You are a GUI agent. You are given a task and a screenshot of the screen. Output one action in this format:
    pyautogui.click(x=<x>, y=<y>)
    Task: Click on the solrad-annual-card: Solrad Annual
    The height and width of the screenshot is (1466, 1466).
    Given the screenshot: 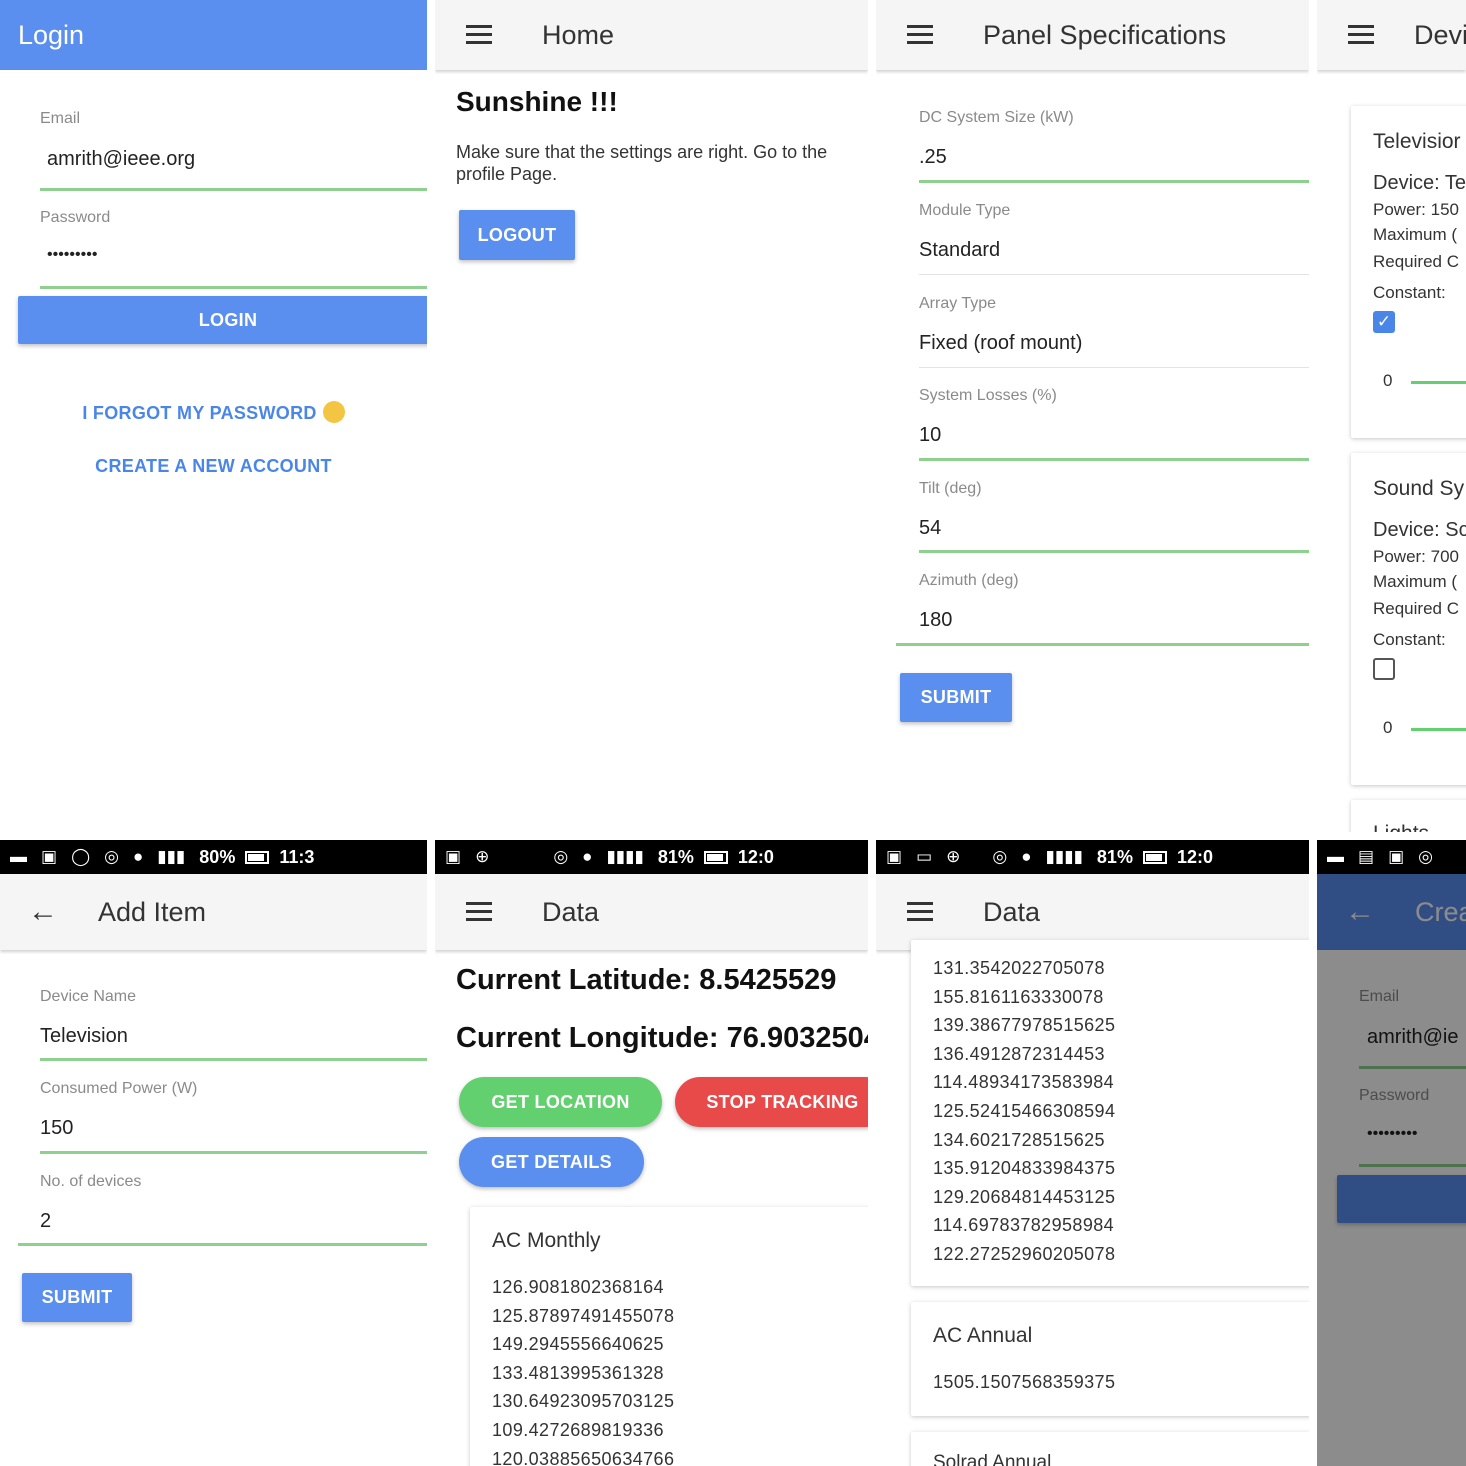 What is the action you would take?
    pyautogui.click(x=1110, y=1449)
    